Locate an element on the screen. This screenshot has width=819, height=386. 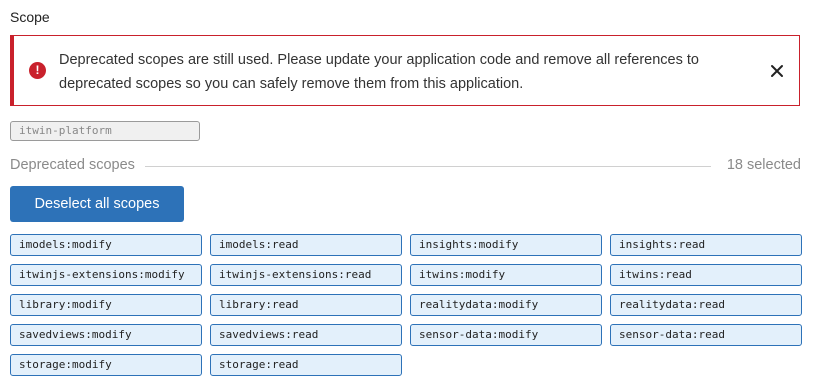
scope-chip: sensor-data:read is located at coordinates (706, 335).